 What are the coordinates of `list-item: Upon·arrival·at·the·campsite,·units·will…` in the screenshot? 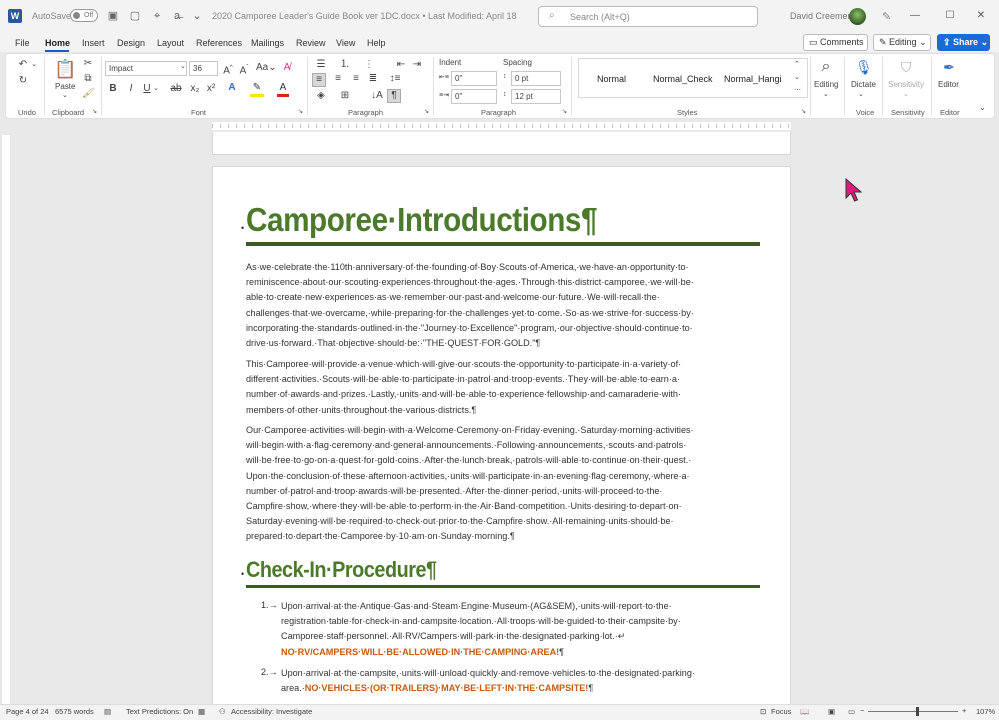 It's located at (521, 681).